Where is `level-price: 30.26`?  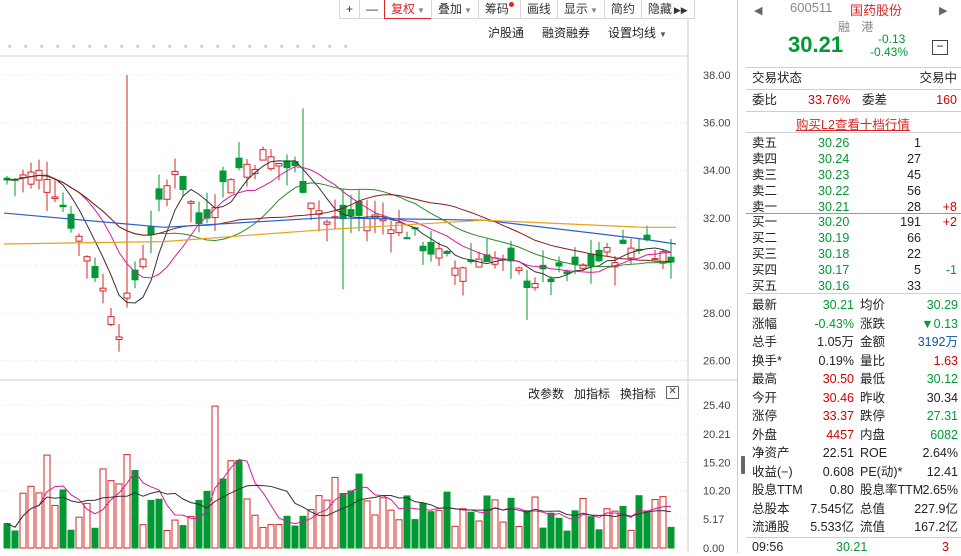 level-price: 30.26 is located at coordinates (834, 143).